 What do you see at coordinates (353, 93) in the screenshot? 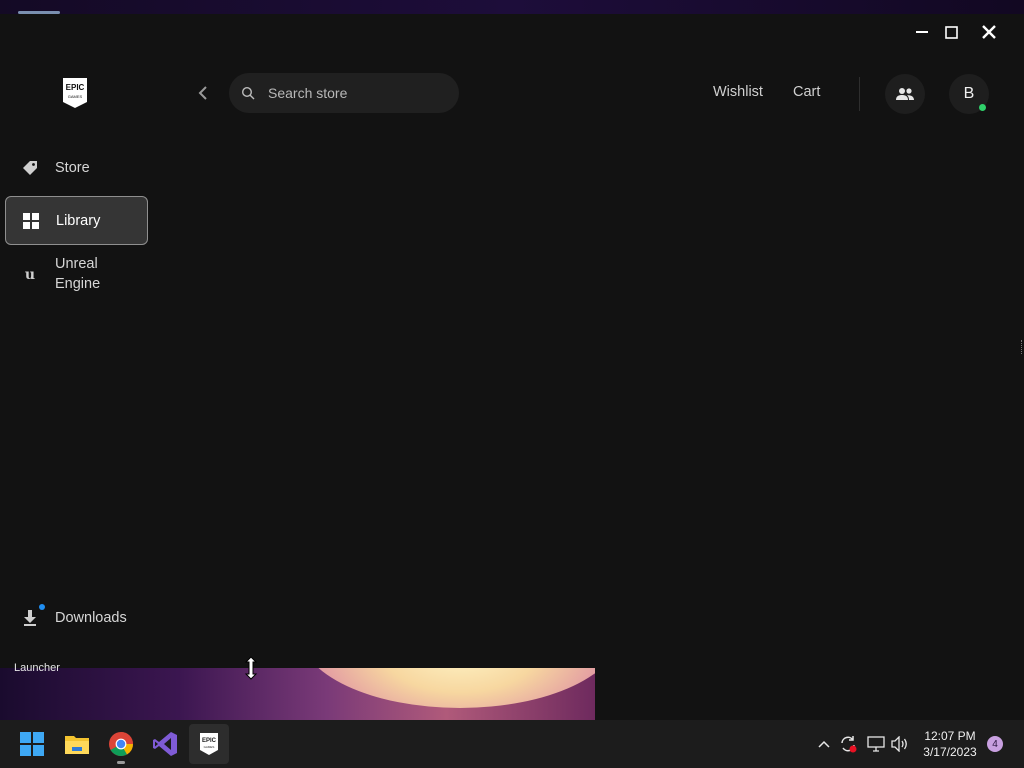
I see `search-input` at bounding box center [353, 93].